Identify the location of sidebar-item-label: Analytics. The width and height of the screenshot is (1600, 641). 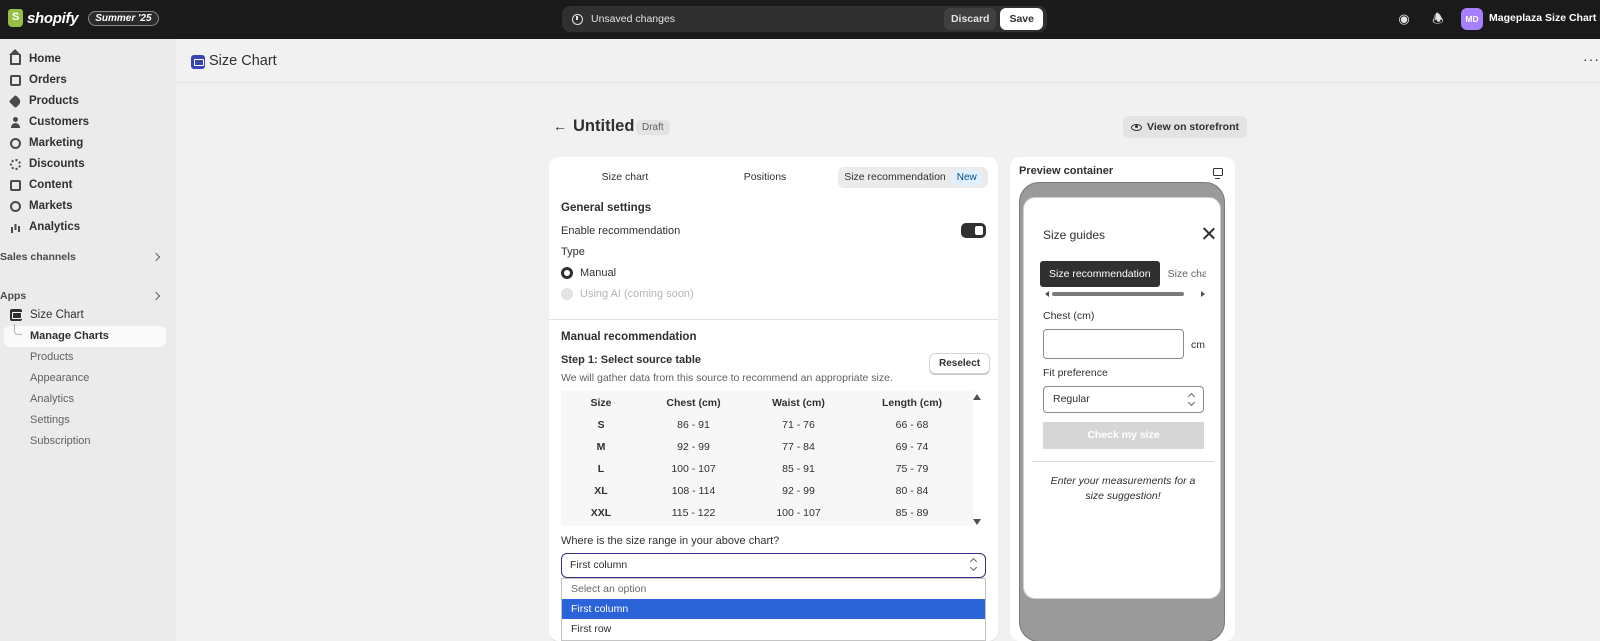
(55, 227).